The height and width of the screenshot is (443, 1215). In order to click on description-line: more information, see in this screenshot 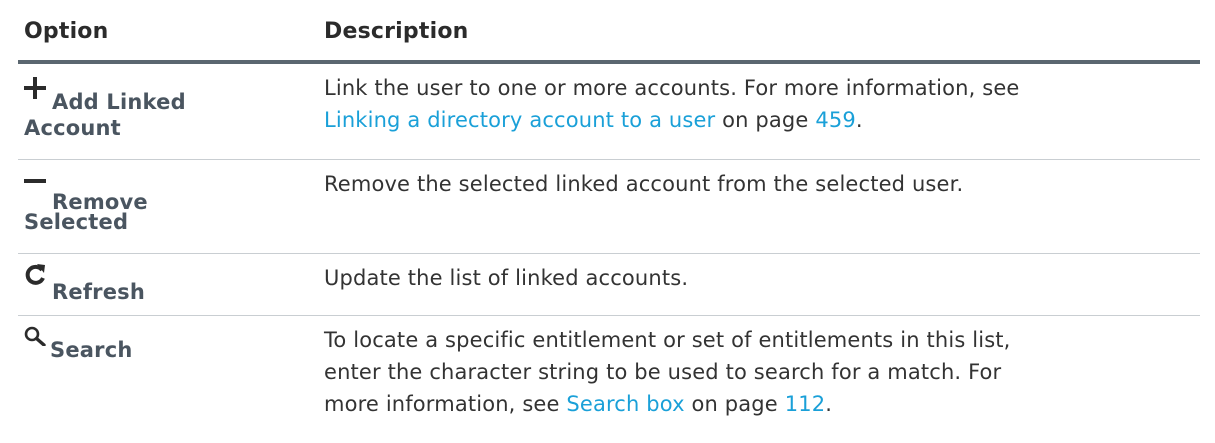, I will do `click(442, 404)`.